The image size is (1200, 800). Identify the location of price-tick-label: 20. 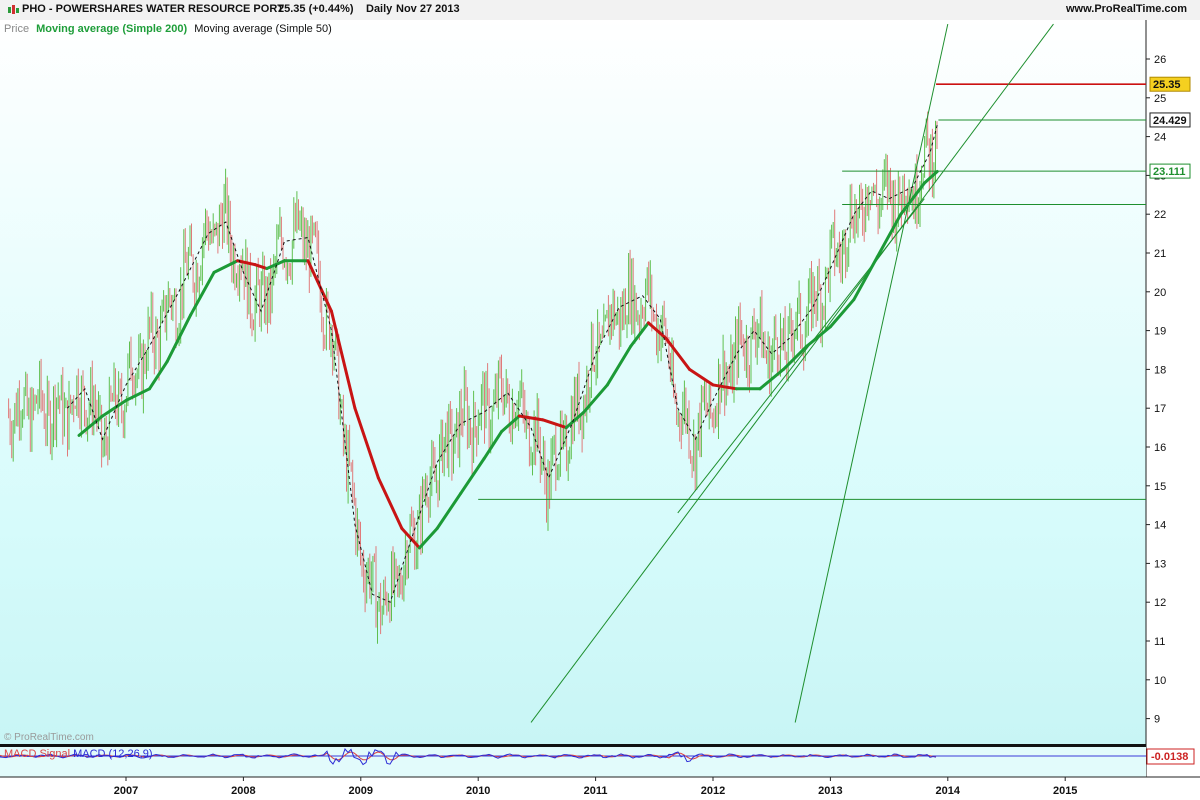
(1160, 293).